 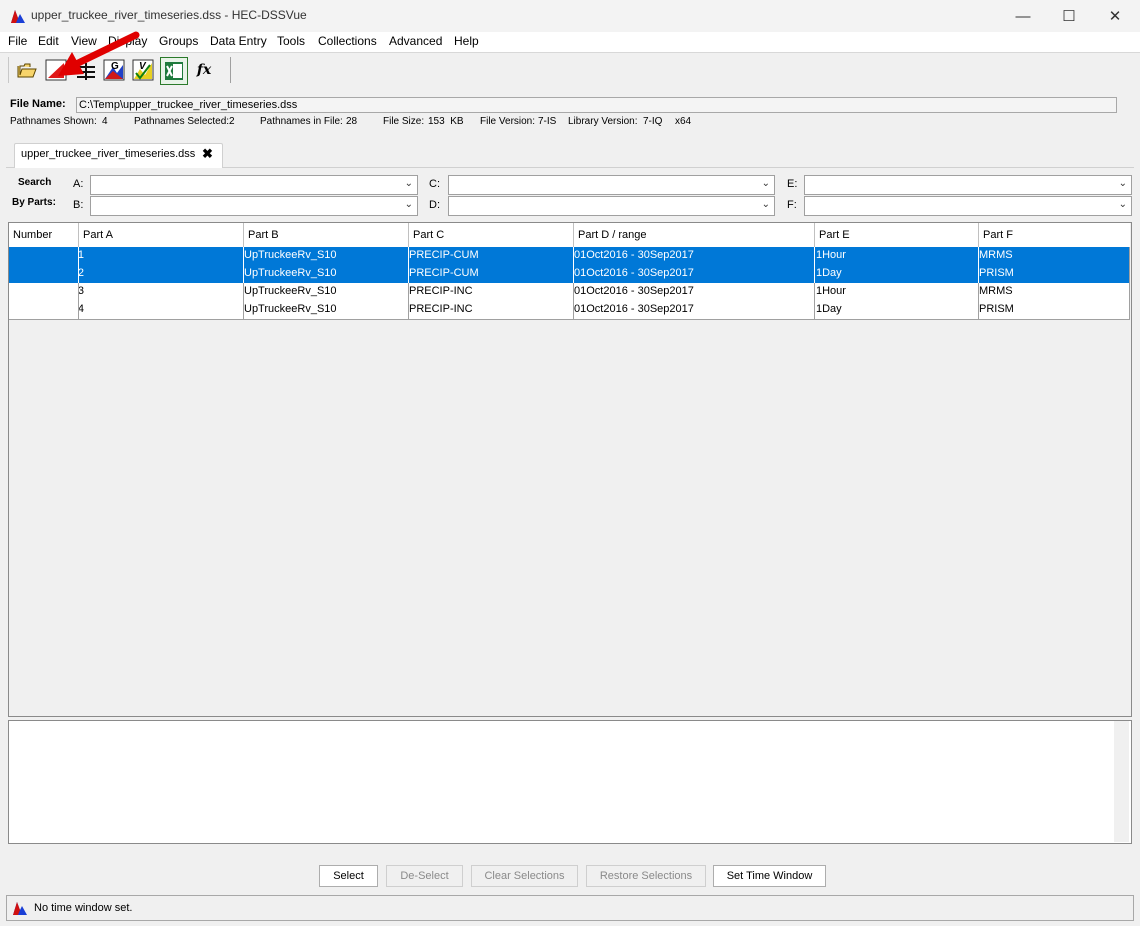 I want to click on minimize-icon: —, so click(x=1023, y=16).